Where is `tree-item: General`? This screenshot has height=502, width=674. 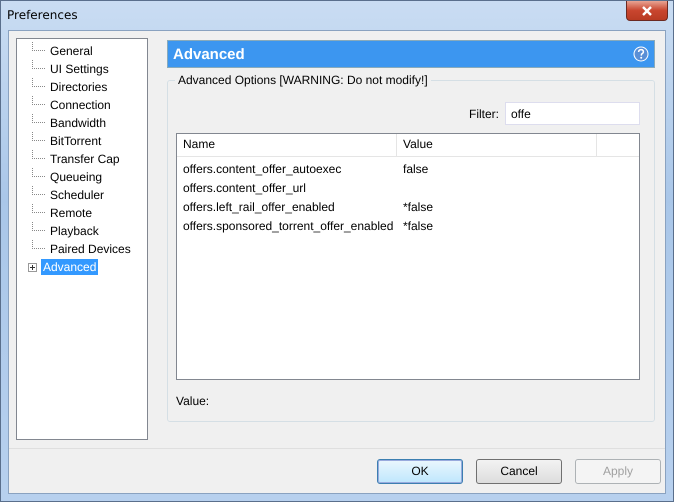 tree-item: General is located at coordinates (71, 51).